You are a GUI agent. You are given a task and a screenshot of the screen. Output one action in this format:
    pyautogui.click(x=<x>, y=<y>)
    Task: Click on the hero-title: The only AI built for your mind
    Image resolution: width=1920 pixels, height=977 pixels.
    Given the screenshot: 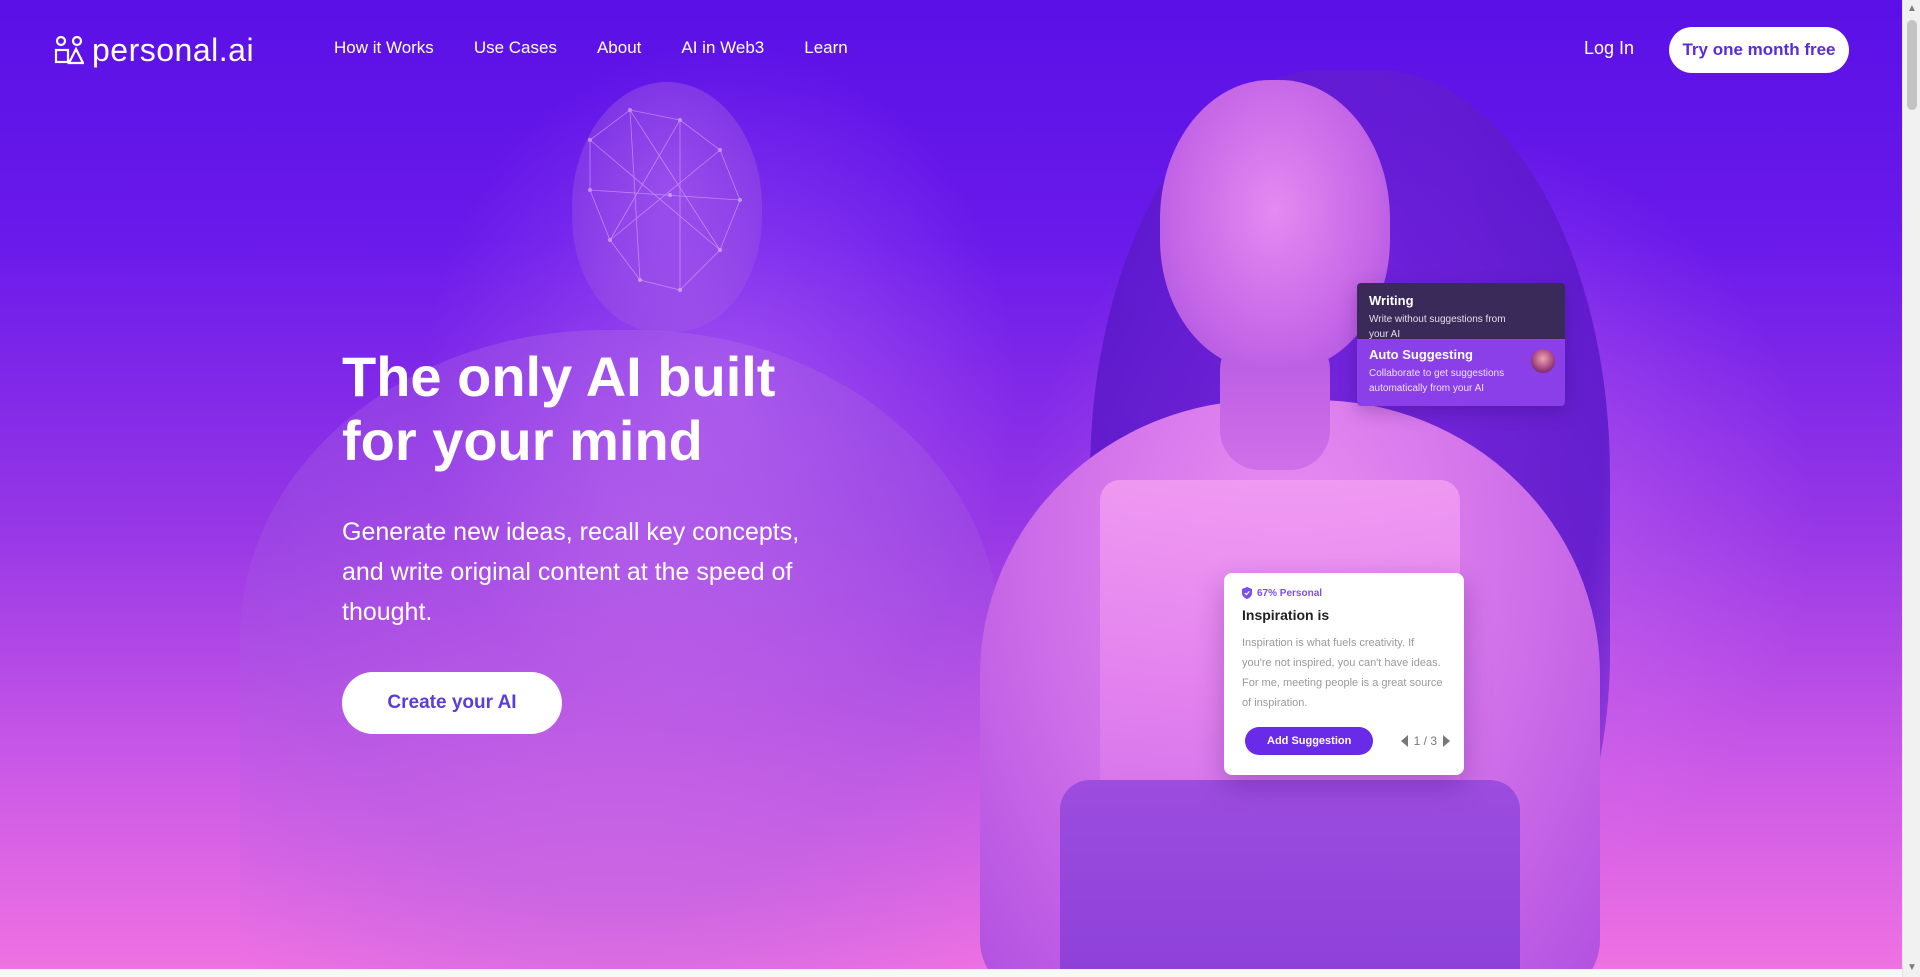 What is the action you would take?
    pyautogui.click(x=559, y=408)
    